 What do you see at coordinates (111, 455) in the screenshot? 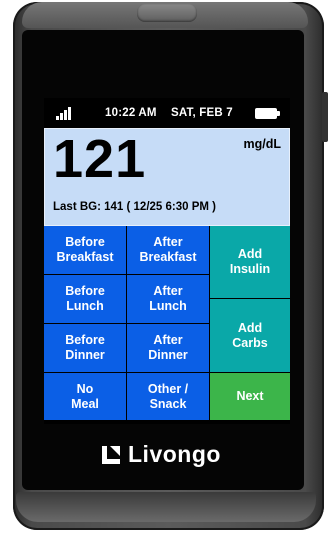
I see `livongo-logo-icon` at bounding box center [111, 455].